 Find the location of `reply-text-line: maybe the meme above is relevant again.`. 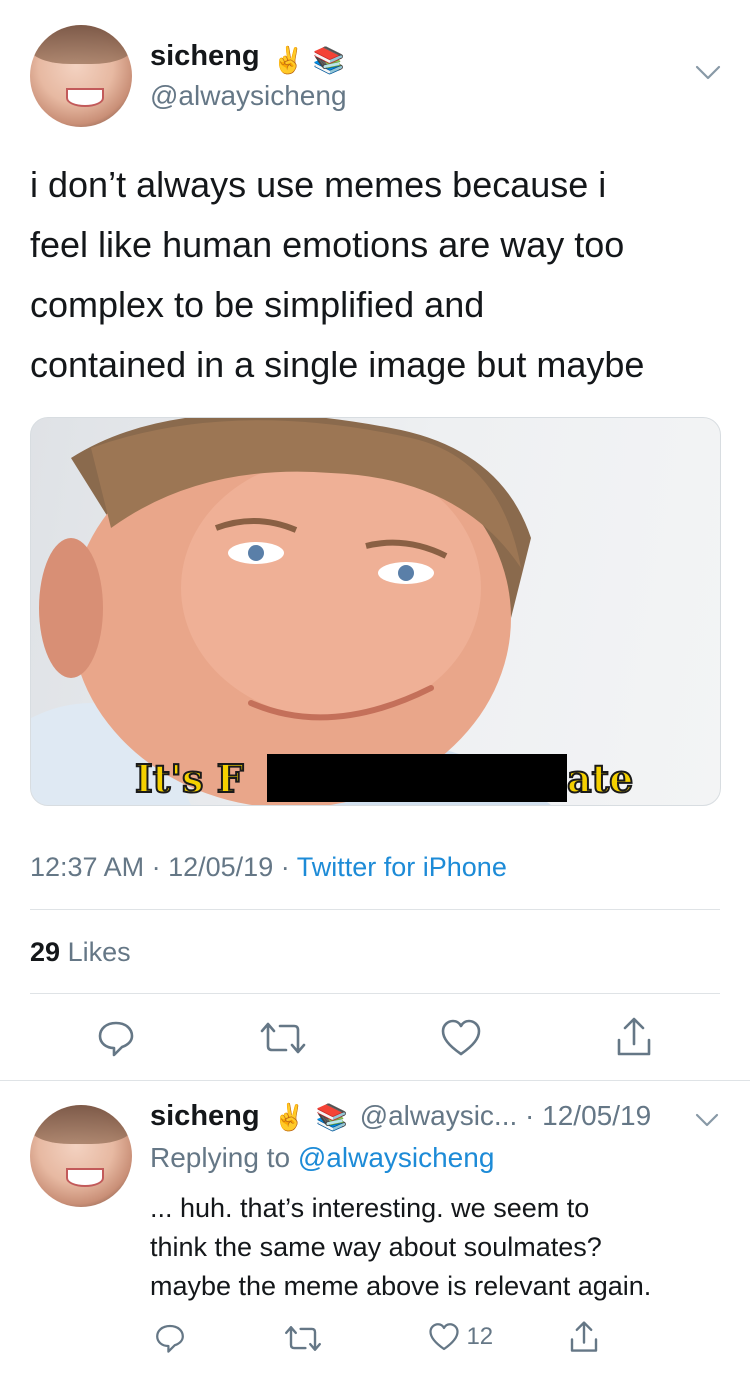

reply-text-line: maybe the meme above is relevant again. is located at coordinates (401, 1286).